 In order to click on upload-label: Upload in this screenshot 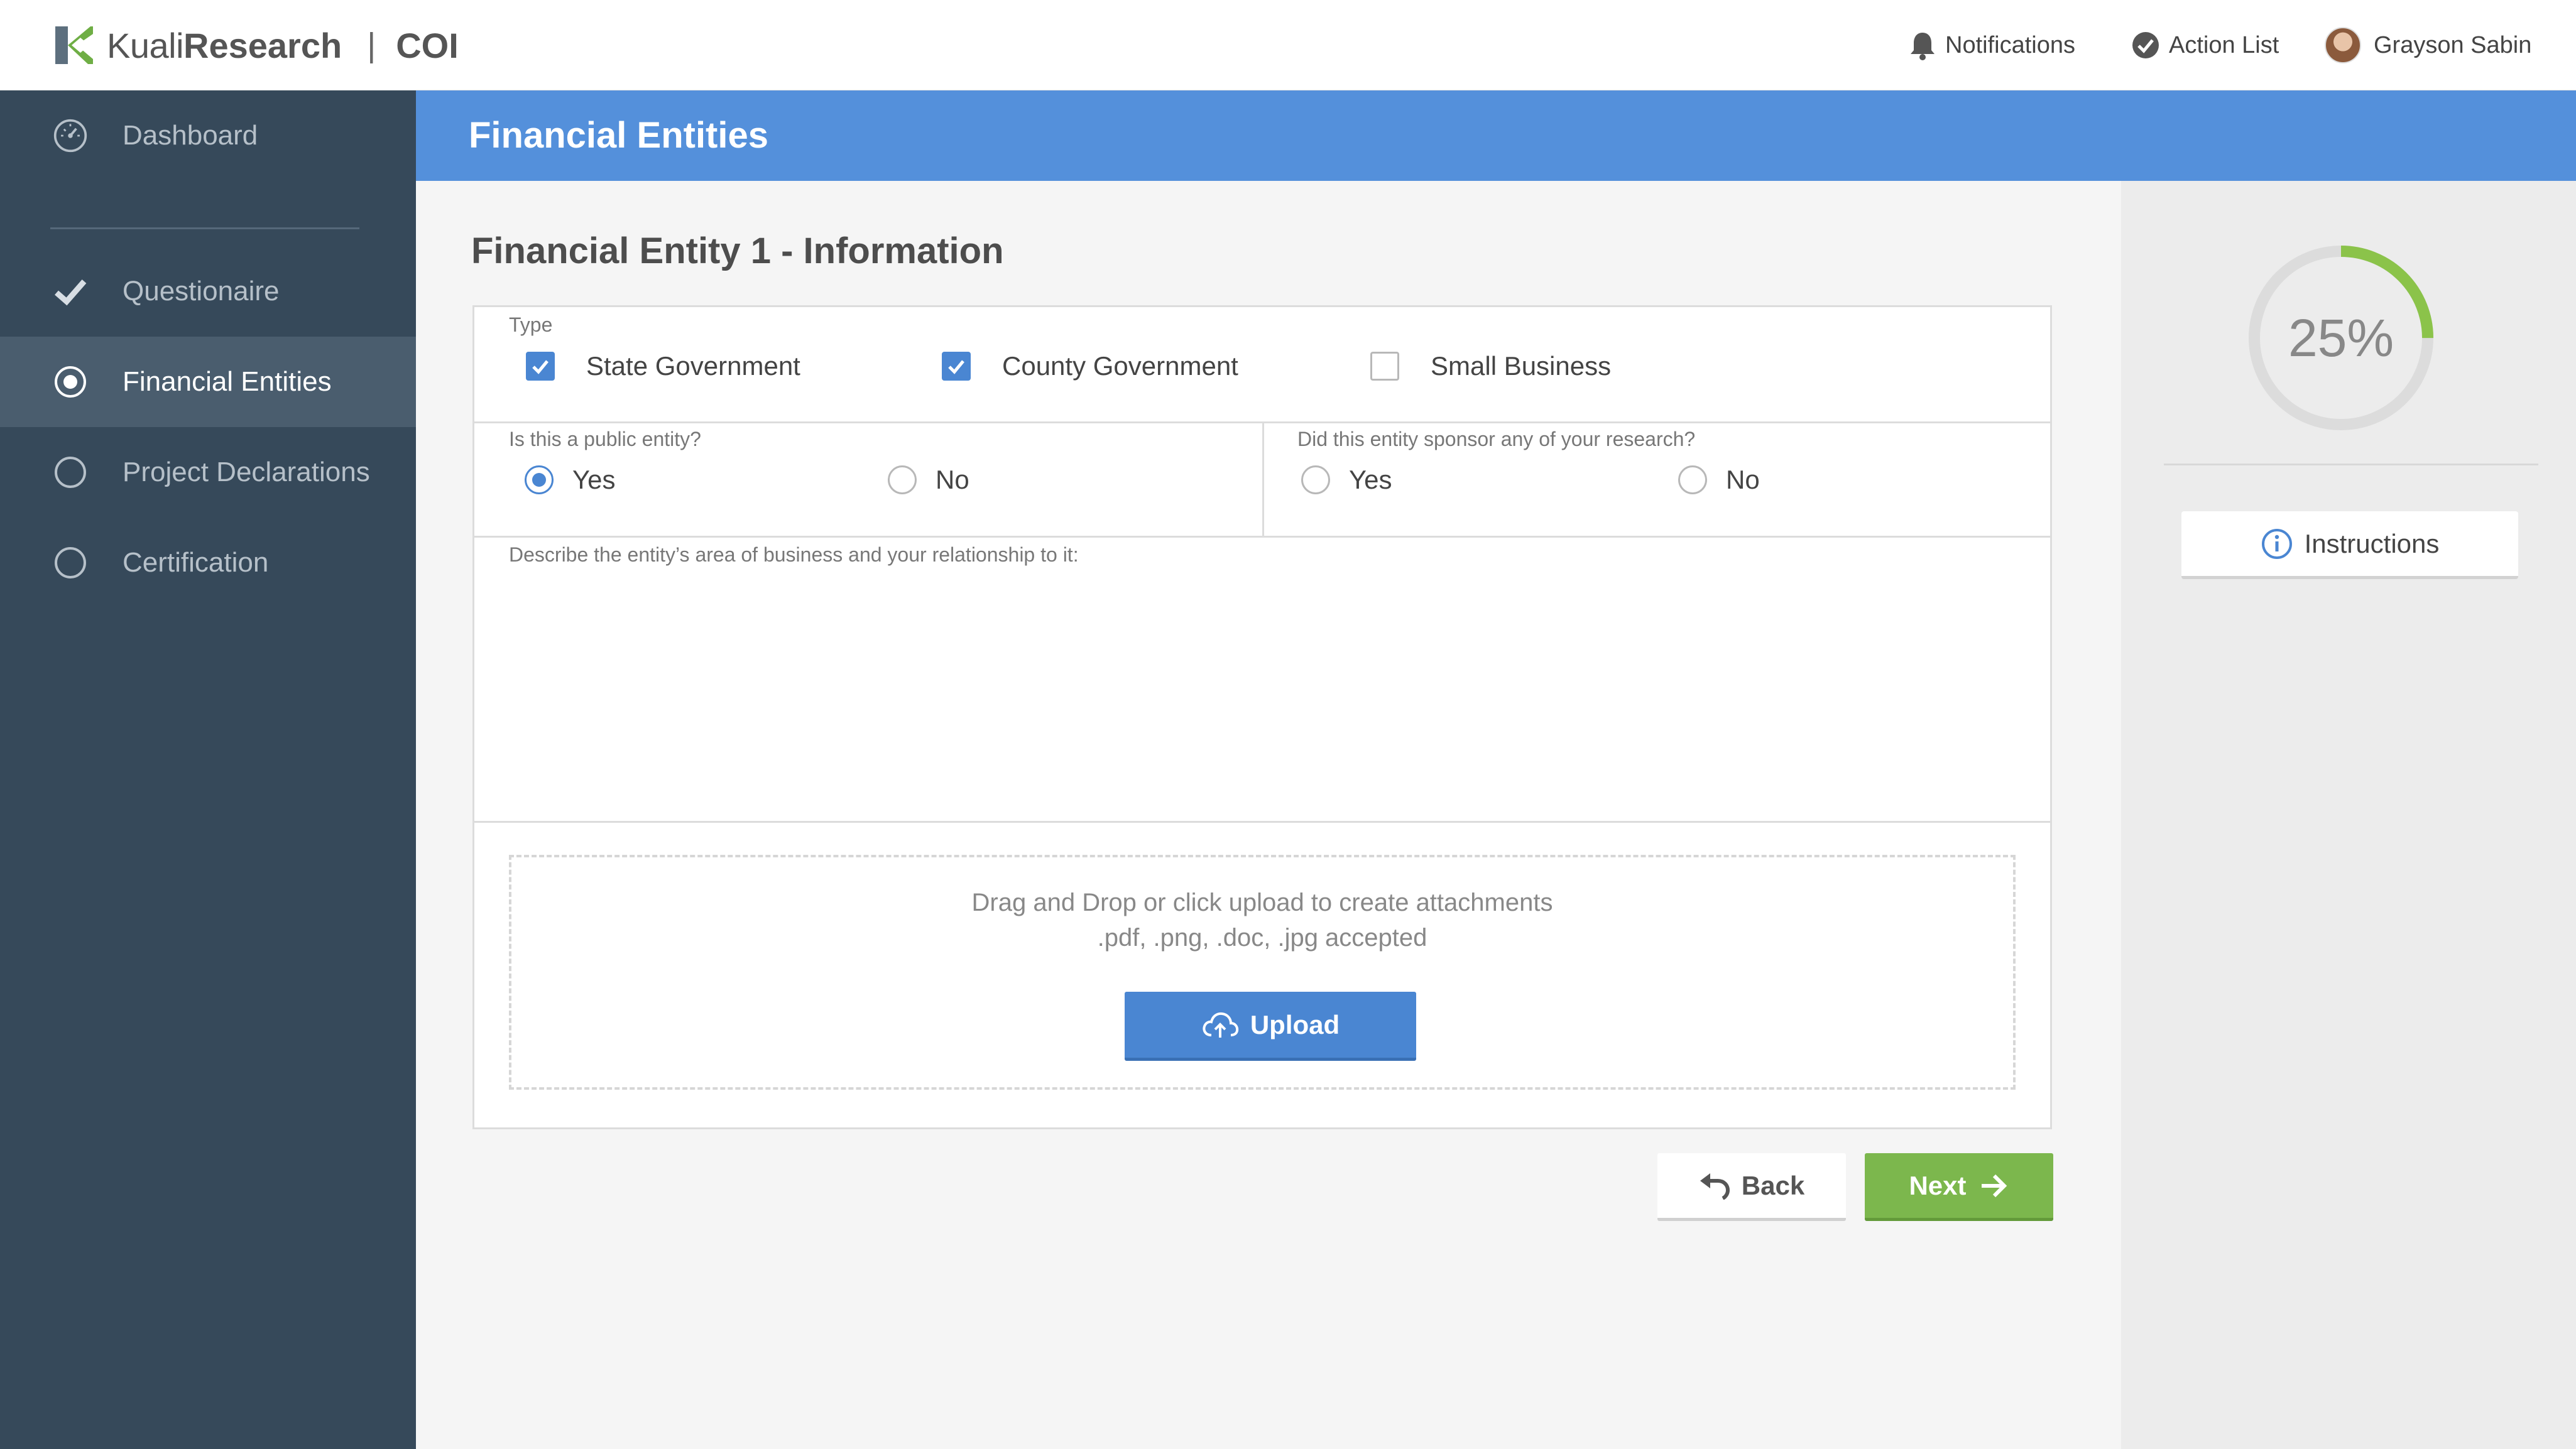, I will do `click(1295, 1024)`.